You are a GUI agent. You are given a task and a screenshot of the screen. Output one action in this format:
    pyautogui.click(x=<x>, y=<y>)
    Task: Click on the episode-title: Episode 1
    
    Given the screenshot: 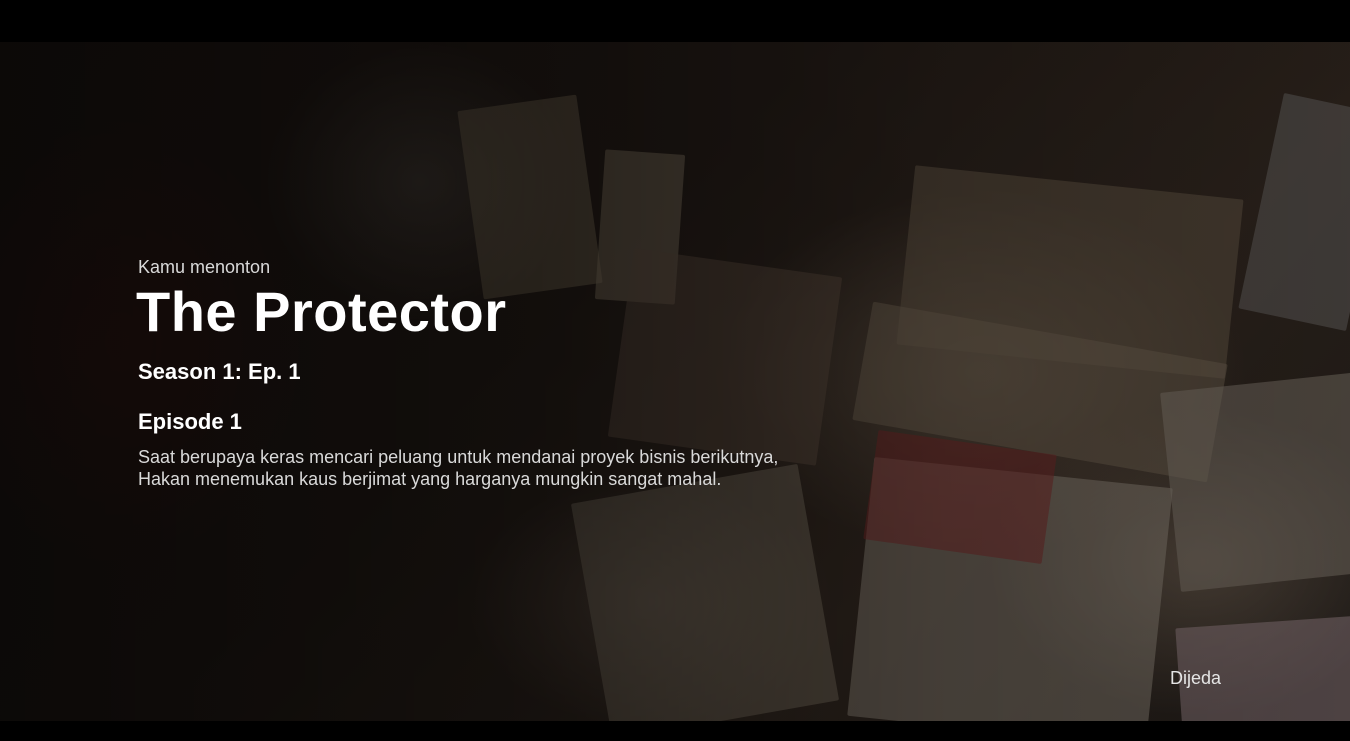 What is the action you would take?
    pyautogui.click(x=190, y=421)
    